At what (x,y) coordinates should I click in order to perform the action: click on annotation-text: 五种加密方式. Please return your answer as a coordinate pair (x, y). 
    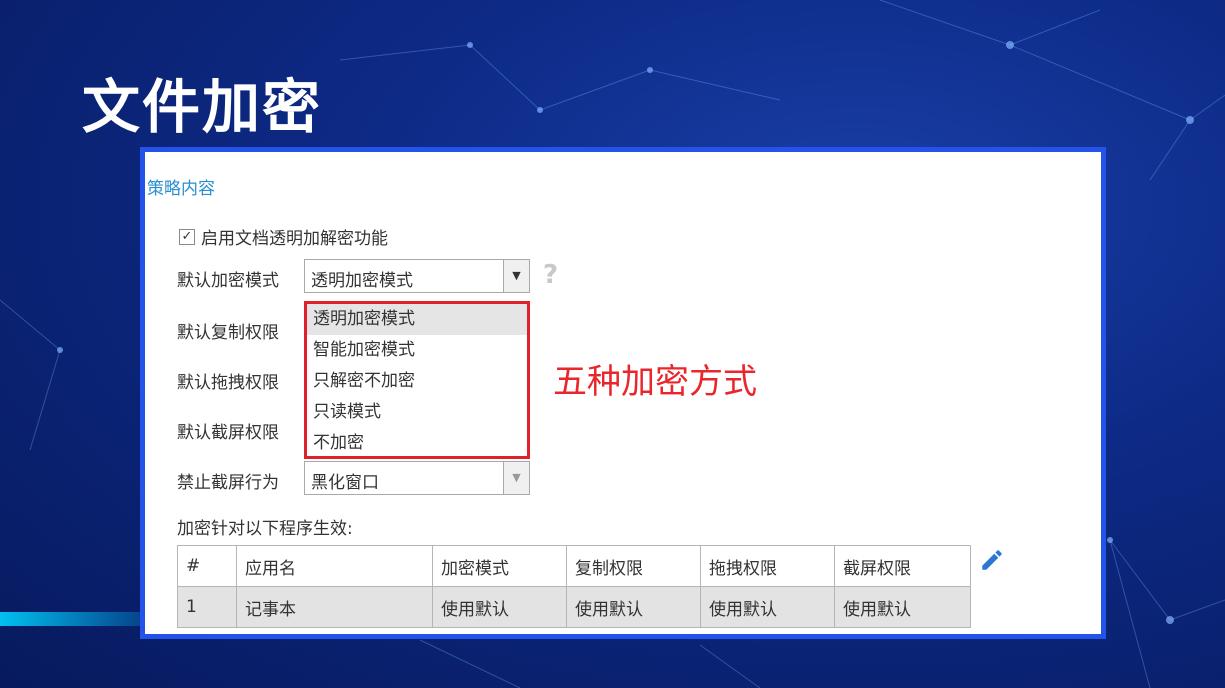
    Looking at the image, I should click on (655, 382).